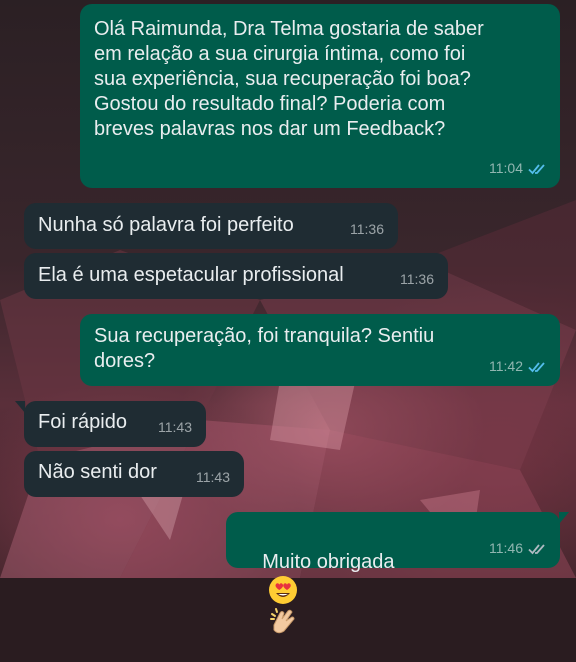  I want to click on clapping-hands-emoji, so click(282, 621).